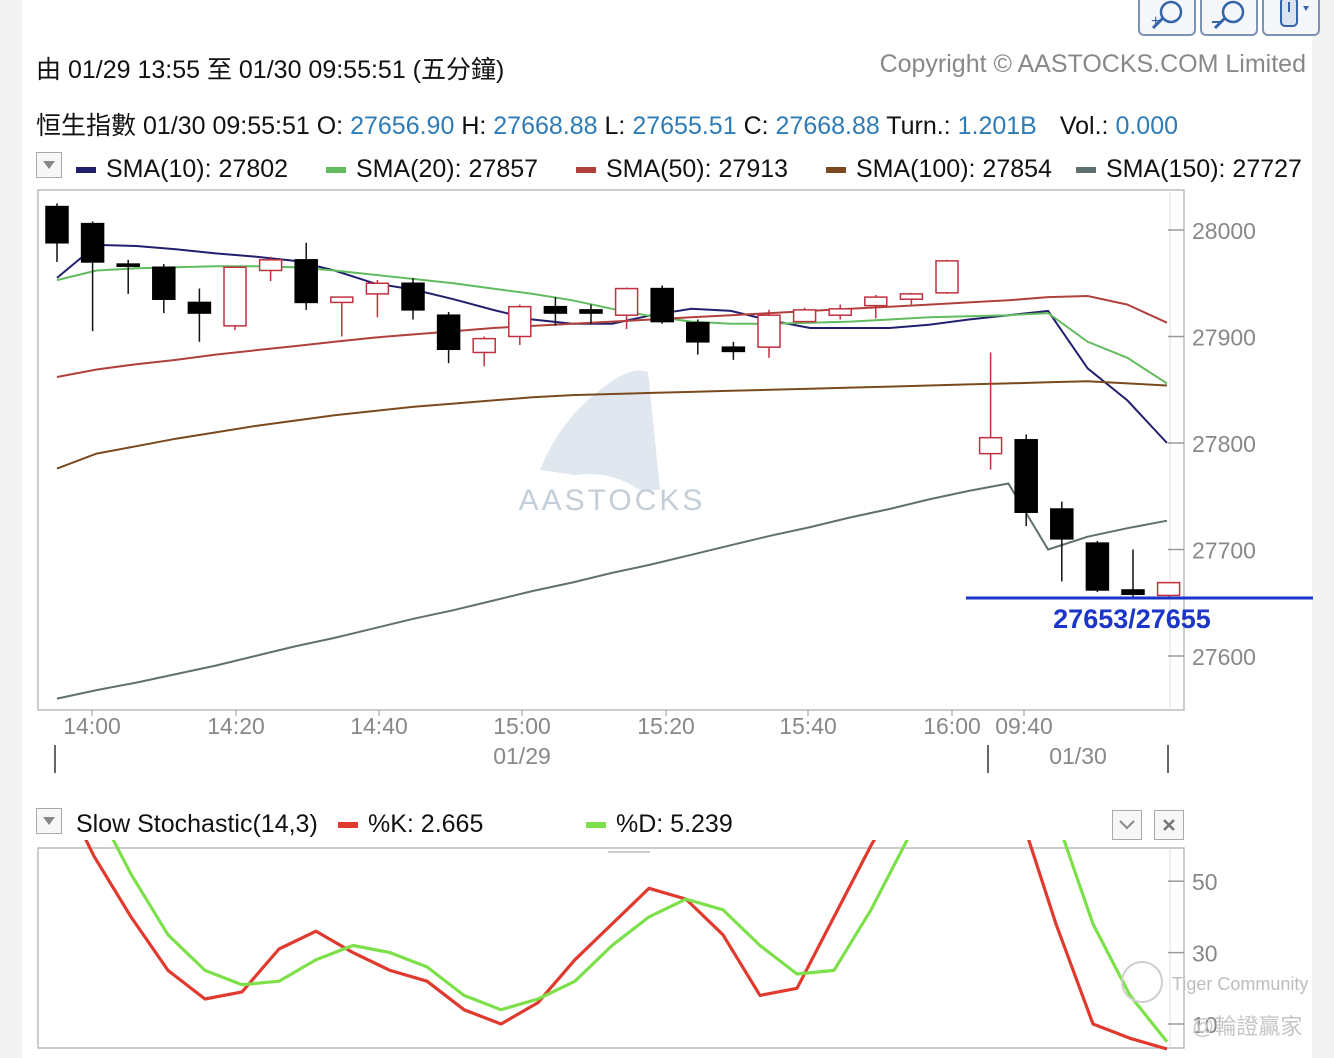  Describe the element at coordinates (522, 726) in the screenshot. I see `price-x-tick-label: 15:00` at that location.